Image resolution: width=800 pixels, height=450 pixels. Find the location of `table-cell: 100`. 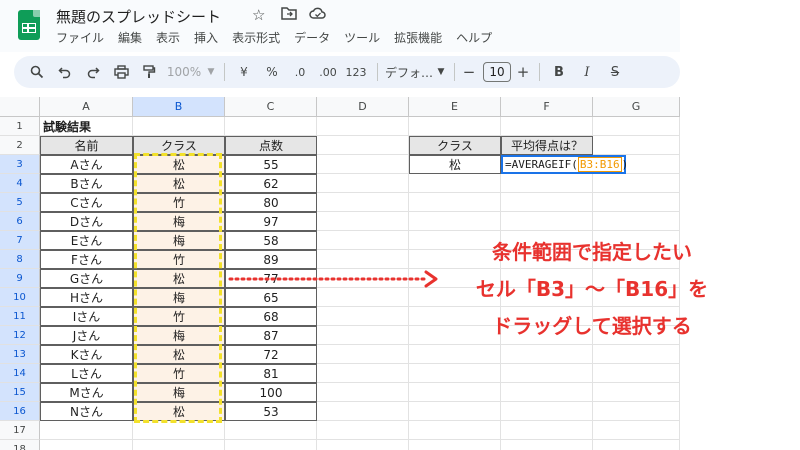

table-cell: 100 is located at coordinates (271, 392).